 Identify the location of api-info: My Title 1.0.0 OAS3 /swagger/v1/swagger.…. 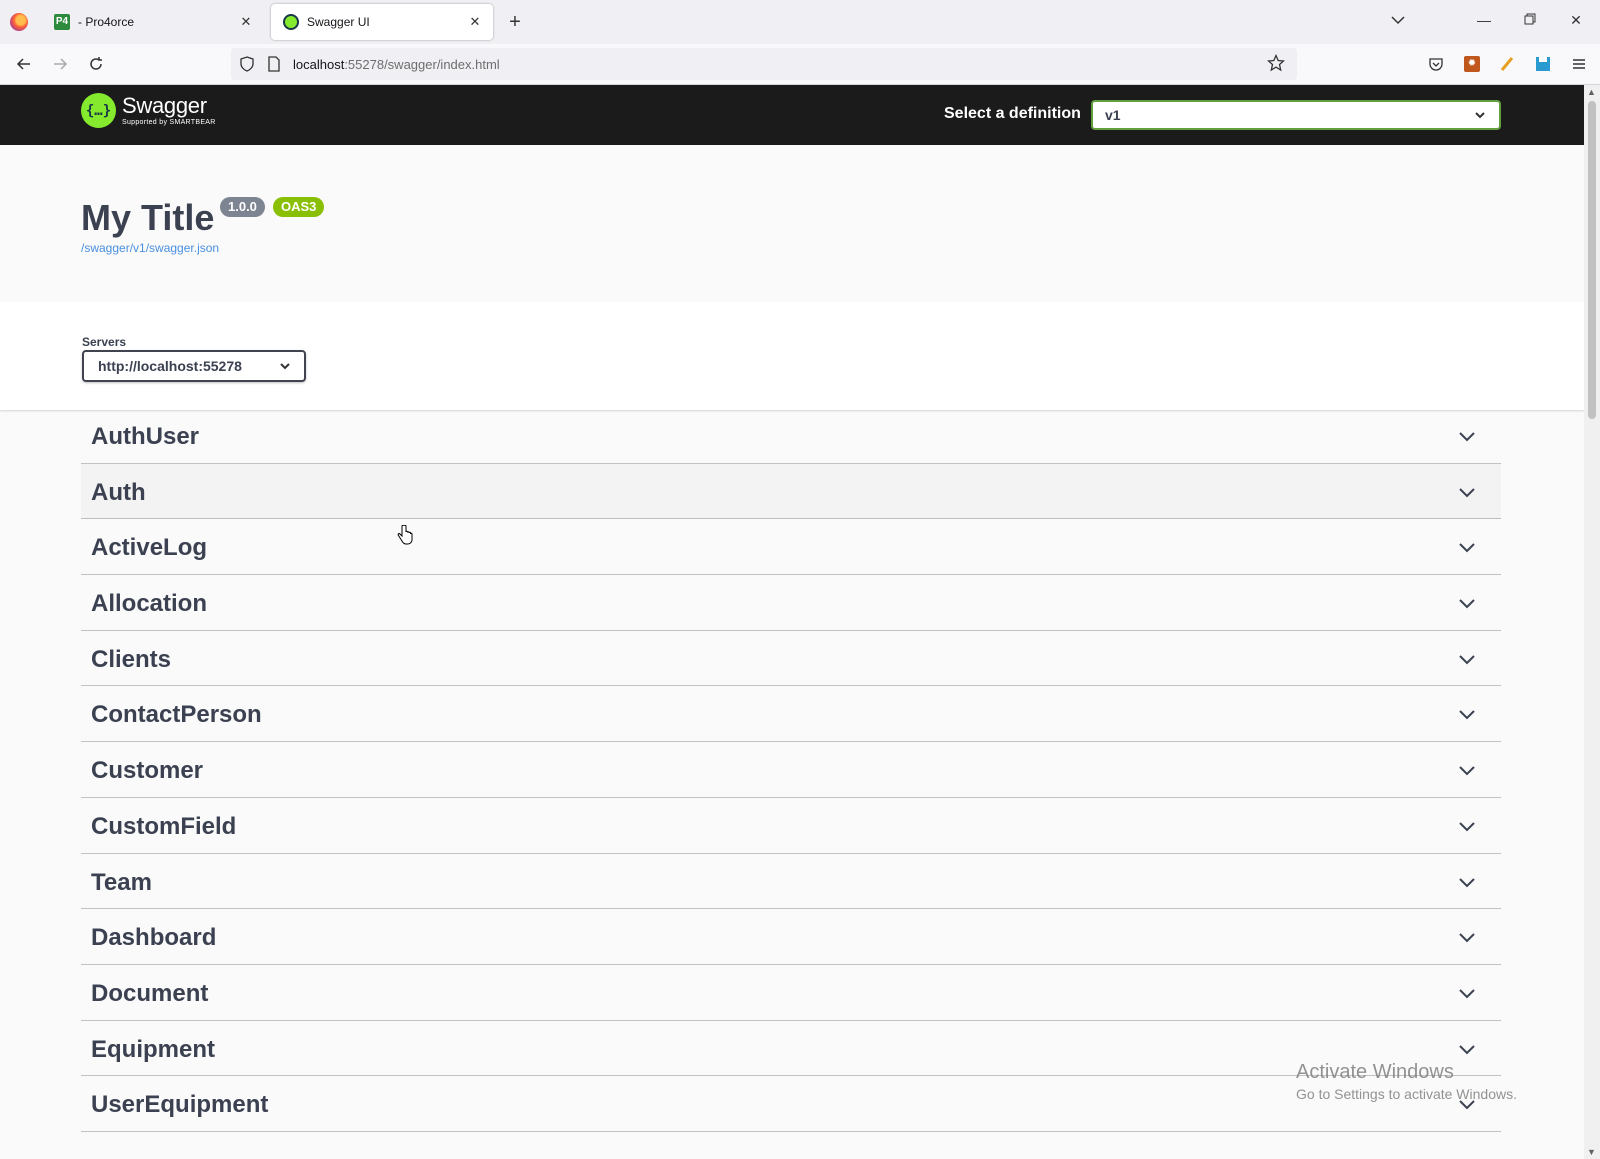
(792, 223).